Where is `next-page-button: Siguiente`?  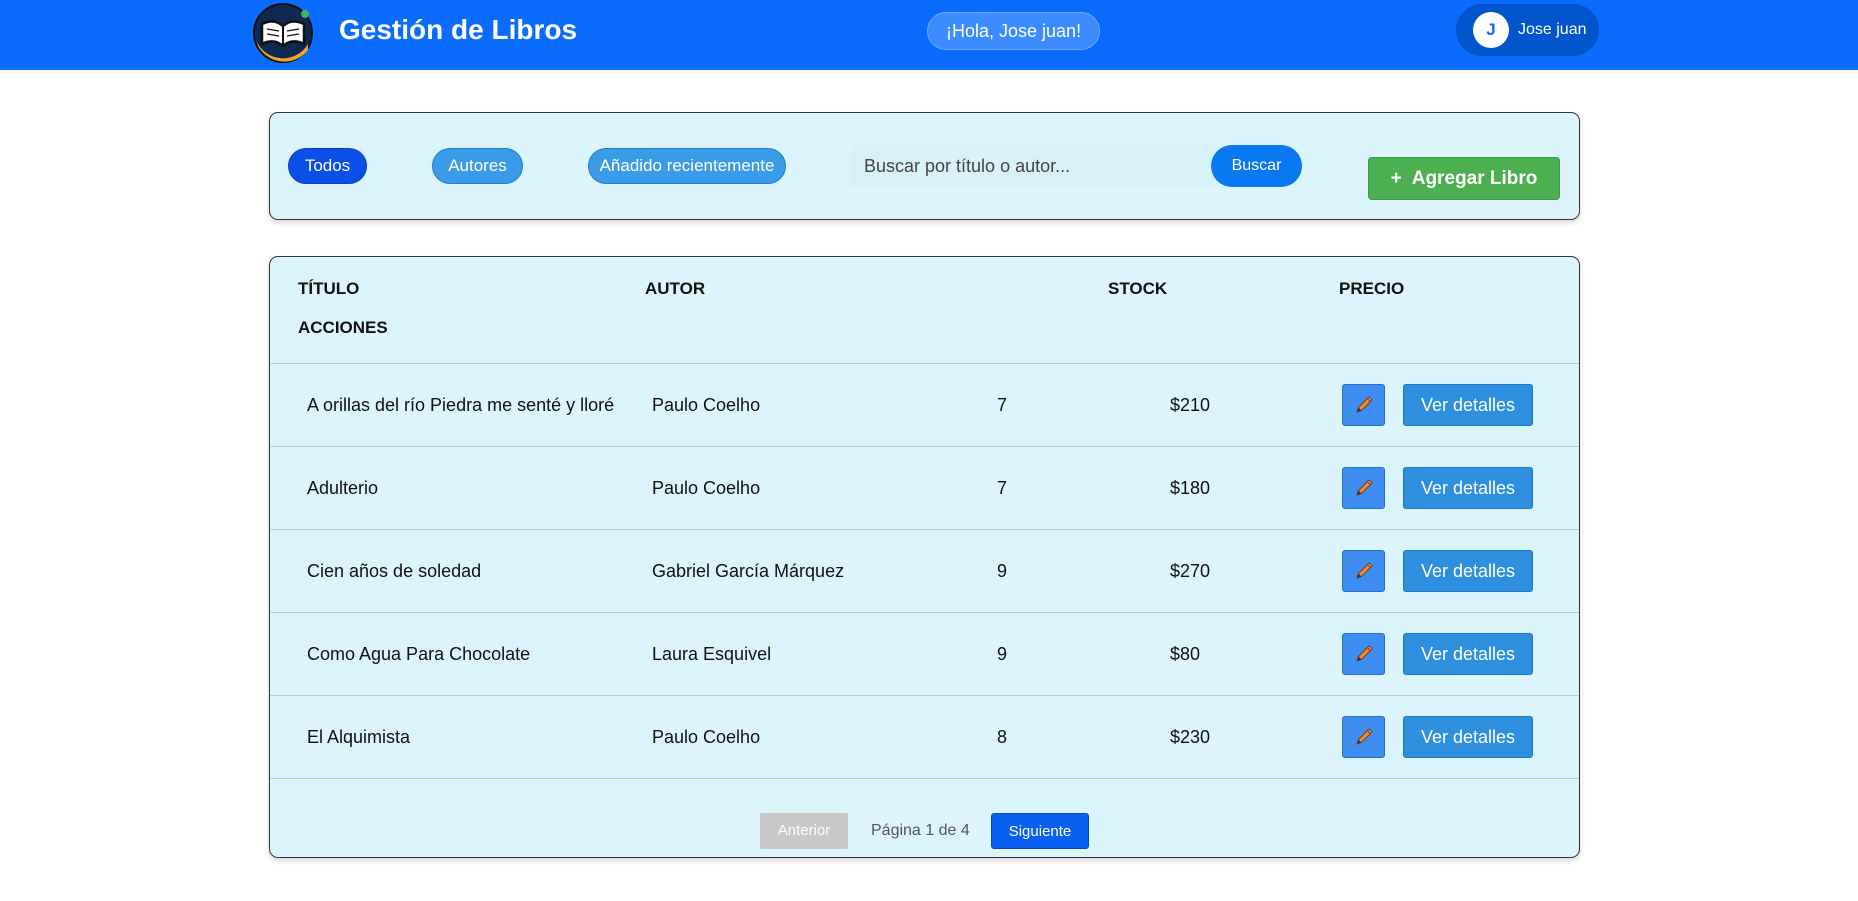
next-page-button: Siguiente is located at coordinates (1040, 831).